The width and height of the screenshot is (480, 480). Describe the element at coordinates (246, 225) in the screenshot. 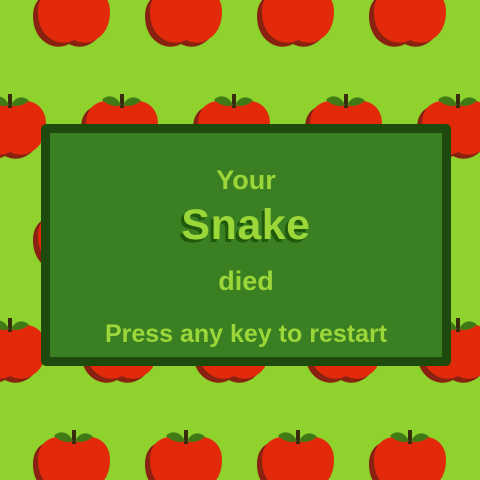

I see `game-over-title: Snake` at that location.